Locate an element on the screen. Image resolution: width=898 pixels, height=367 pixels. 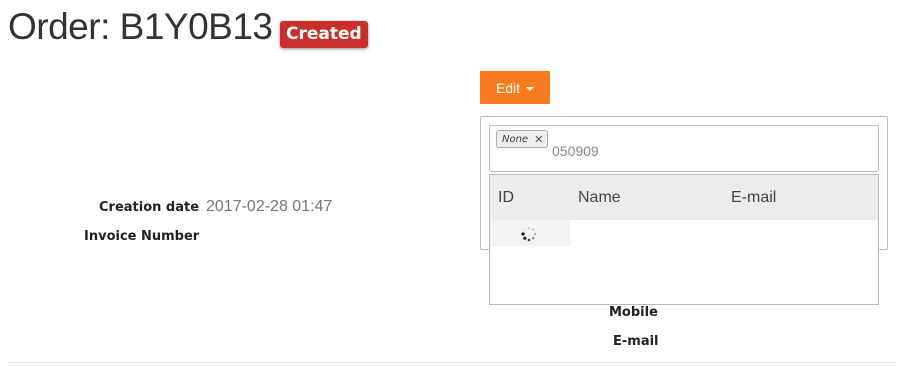
selected-chip: None ✕ is located at coordinates (522, 139).